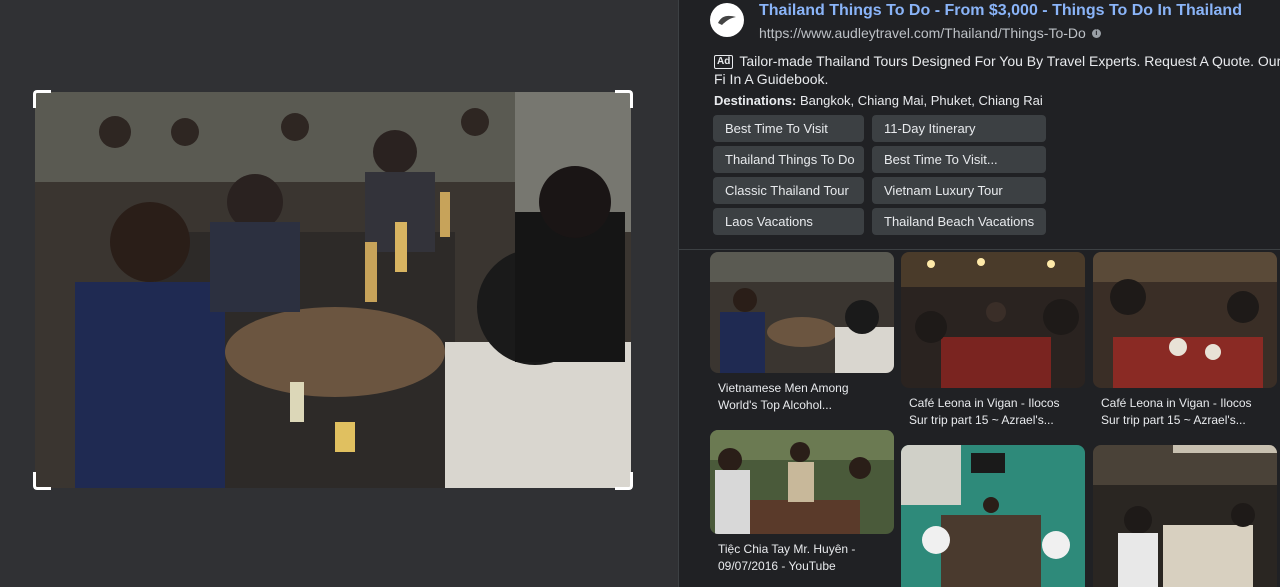  What do you see at coordinates (1096, 33) in the screenshot?
I see `info-icon: i` at bounding box center [1096, 33].